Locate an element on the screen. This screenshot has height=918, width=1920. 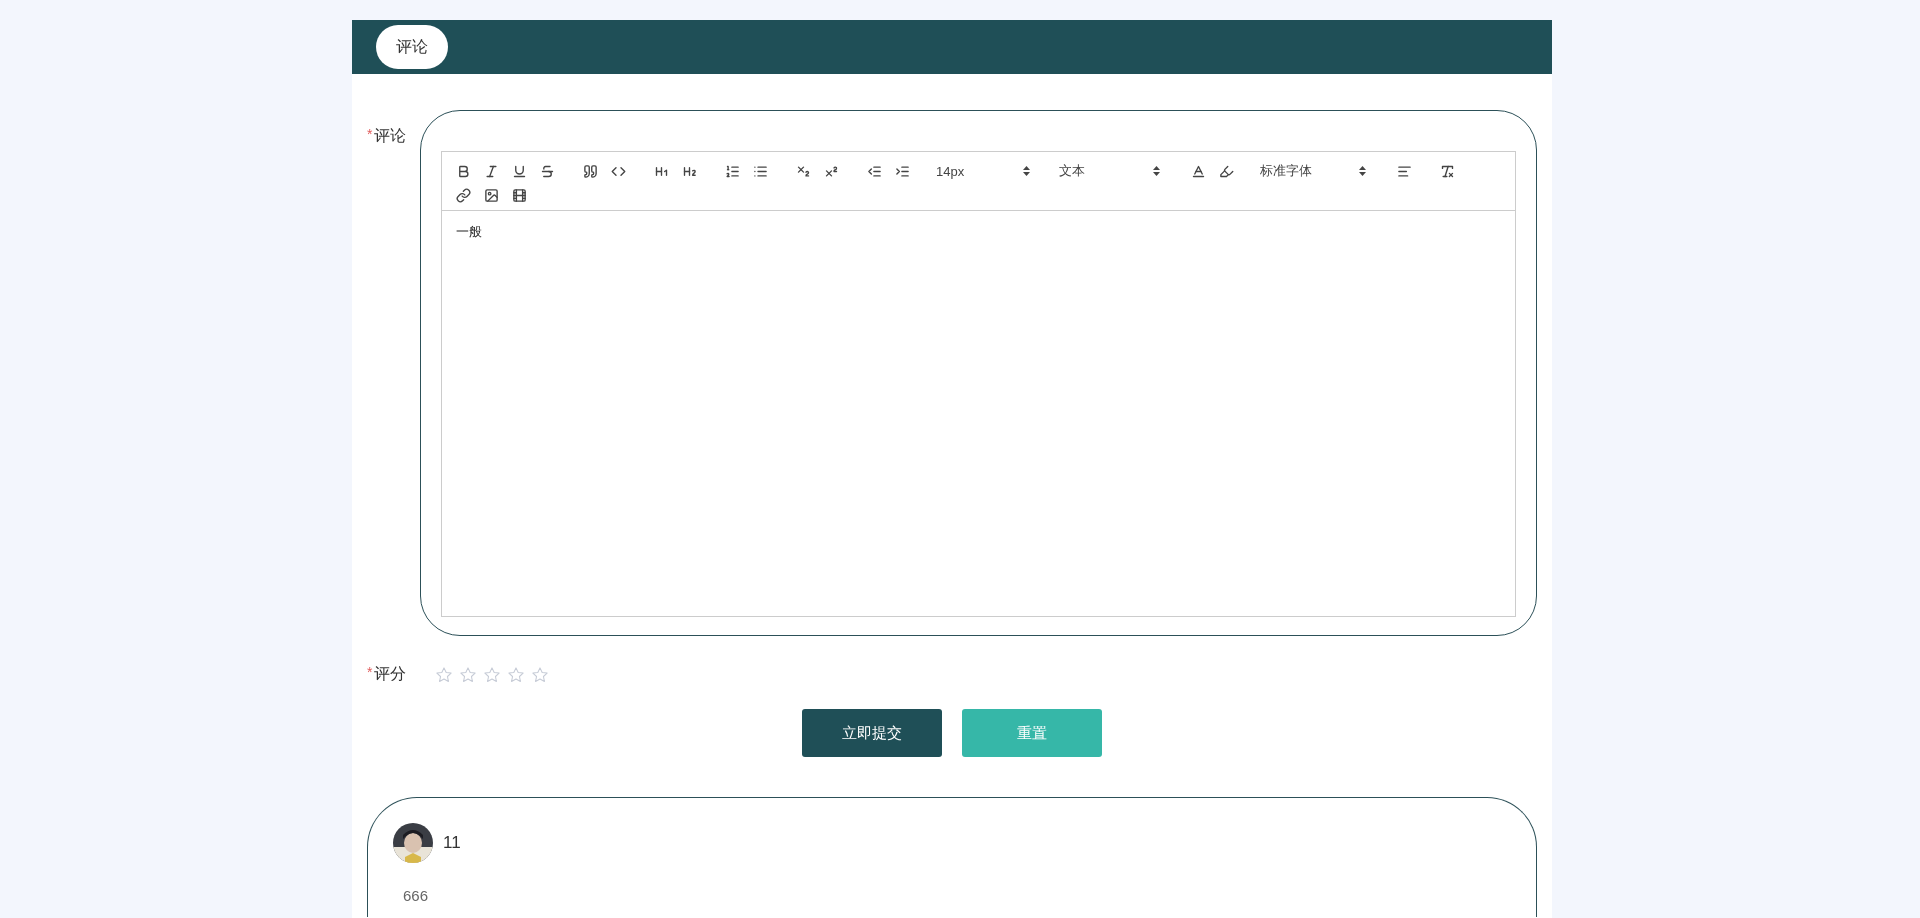
user-name: 11 is located at coordinates (452, 843).